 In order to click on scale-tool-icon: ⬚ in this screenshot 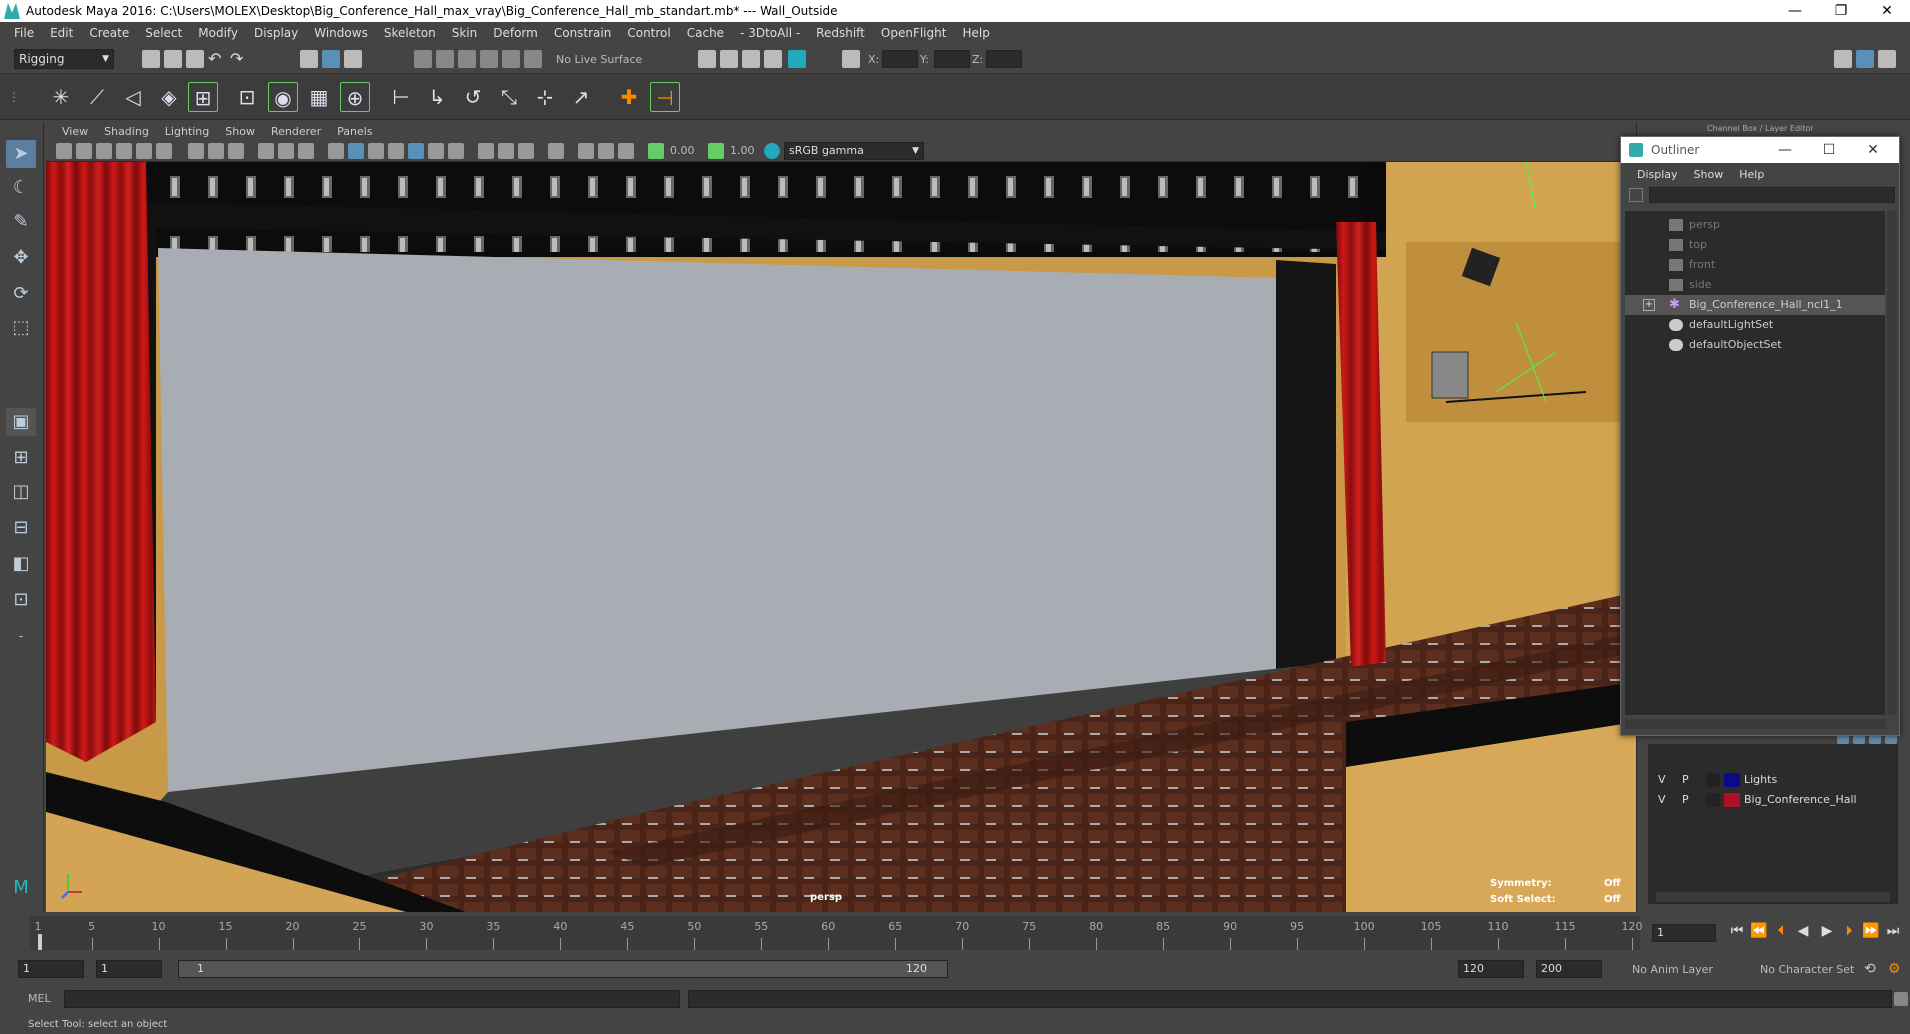, I will do `click(21, 328)`.